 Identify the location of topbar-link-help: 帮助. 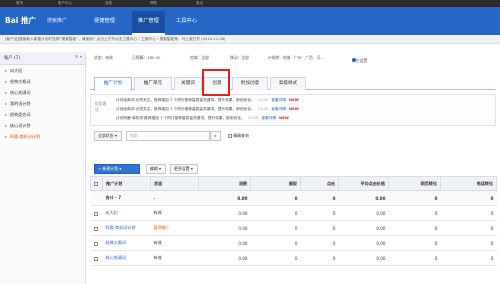
(153, 3).